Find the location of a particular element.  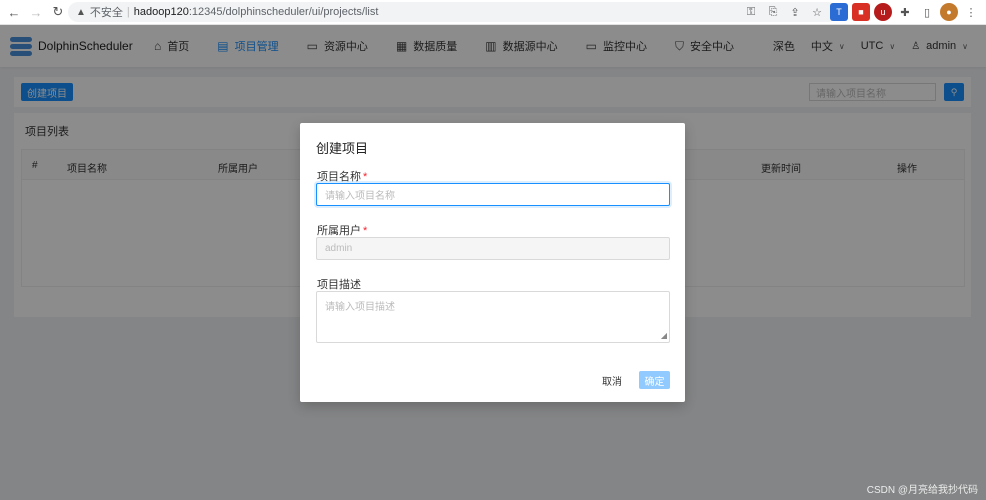

translate-icon: ⎘ is located at coordinates (773, 12).